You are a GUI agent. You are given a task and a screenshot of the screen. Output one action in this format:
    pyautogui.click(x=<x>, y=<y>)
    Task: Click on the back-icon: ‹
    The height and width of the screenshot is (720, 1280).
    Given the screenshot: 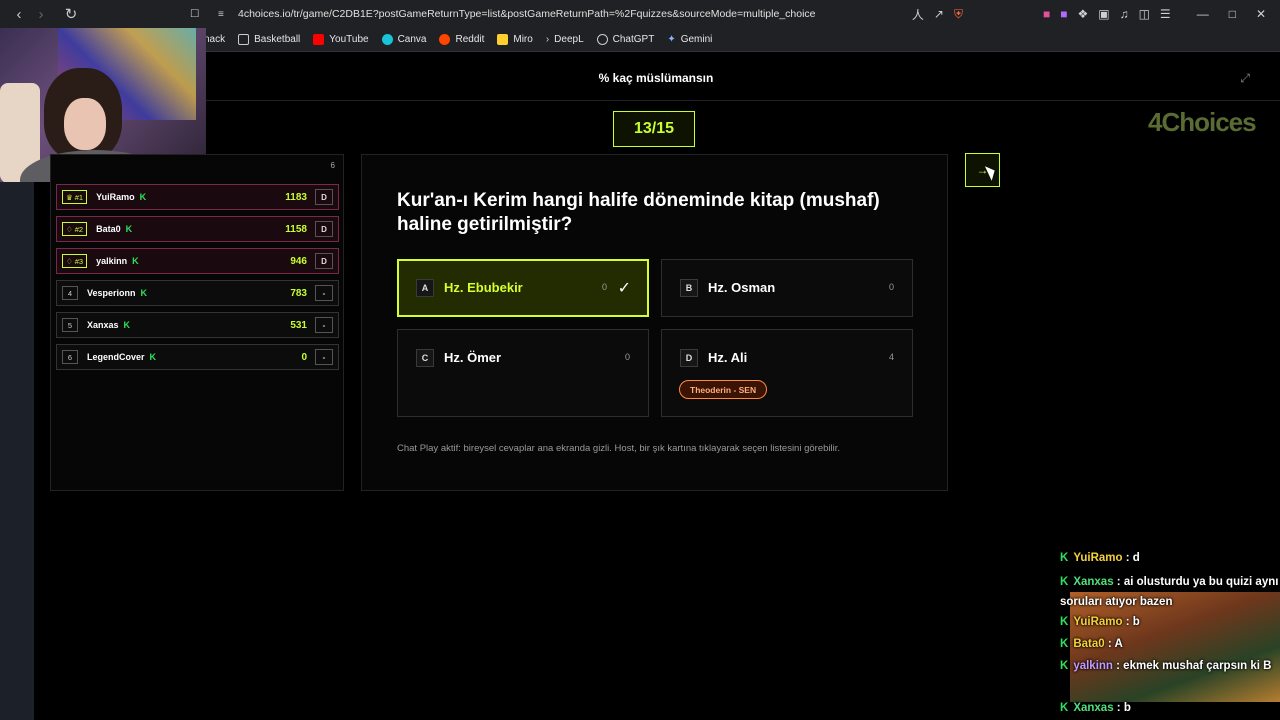 What is the action you would take?
    pyautogui.click(x=19, y=14)
    